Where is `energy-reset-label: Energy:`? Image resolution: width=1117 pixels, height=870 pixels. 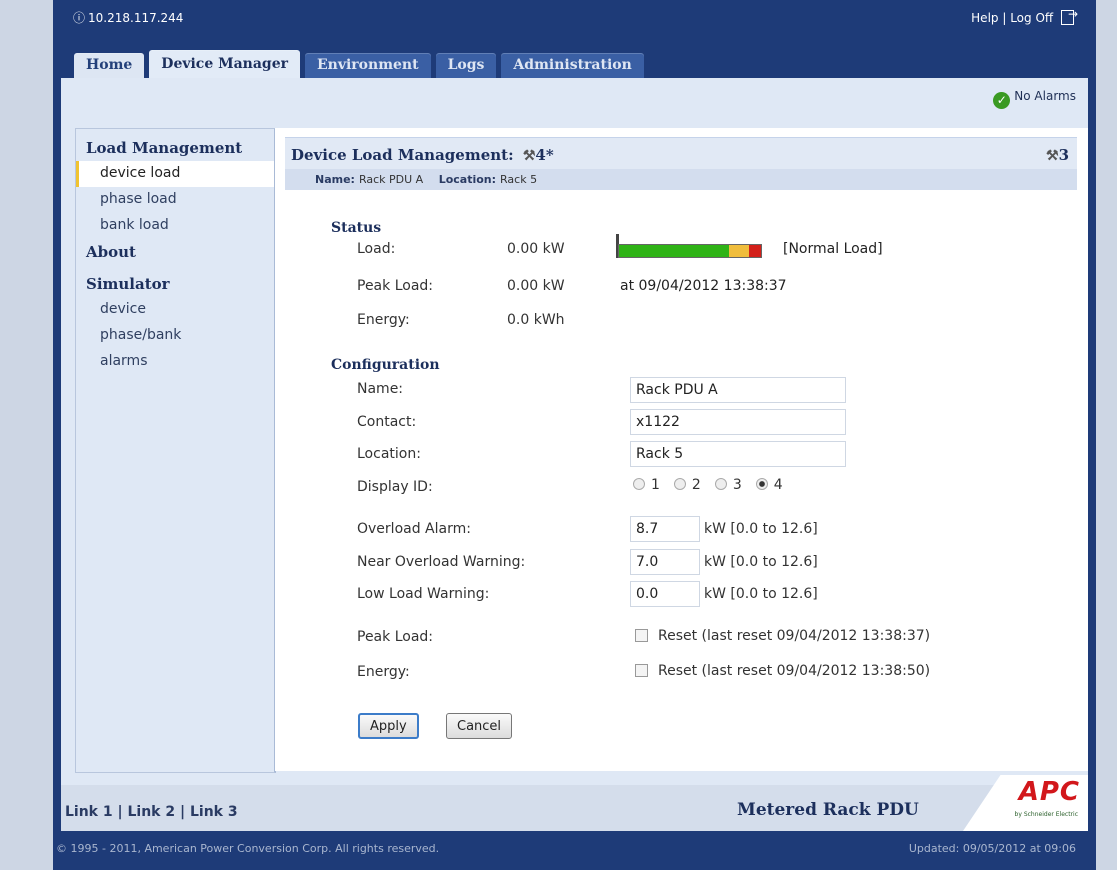 energy-reset-label: Energy: is located at coordinates (383, 672).